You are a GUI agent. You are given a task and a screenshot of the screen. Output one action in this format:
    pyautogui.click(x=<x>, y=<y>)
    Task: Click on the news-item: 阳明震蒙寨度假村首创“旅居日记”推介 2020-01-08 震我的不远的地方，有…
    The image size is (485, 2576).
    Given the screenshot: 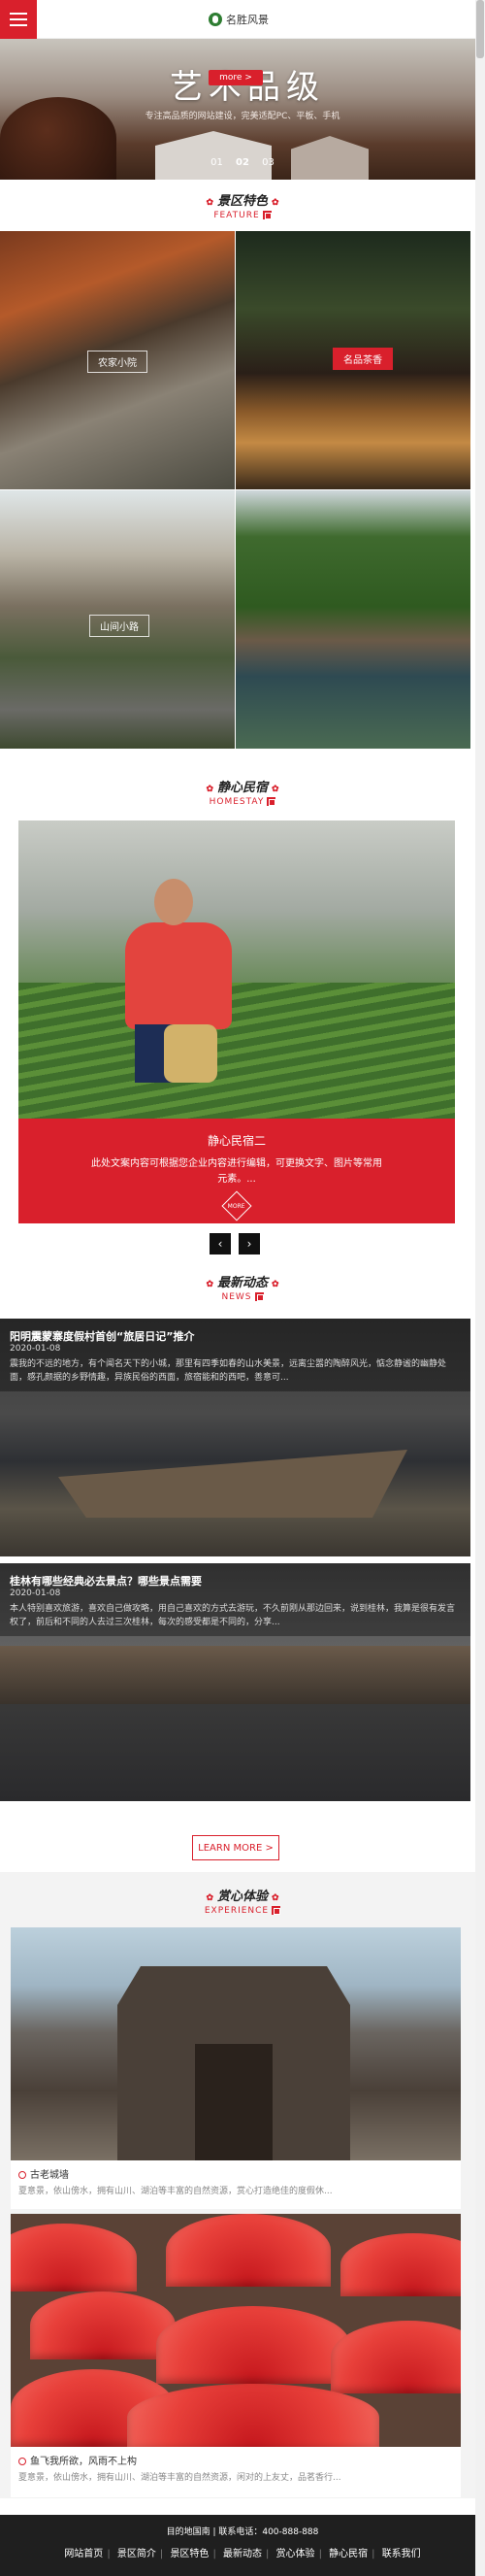 What is the action you would take?
    pyautogui.click(x=235, y=1437)
    